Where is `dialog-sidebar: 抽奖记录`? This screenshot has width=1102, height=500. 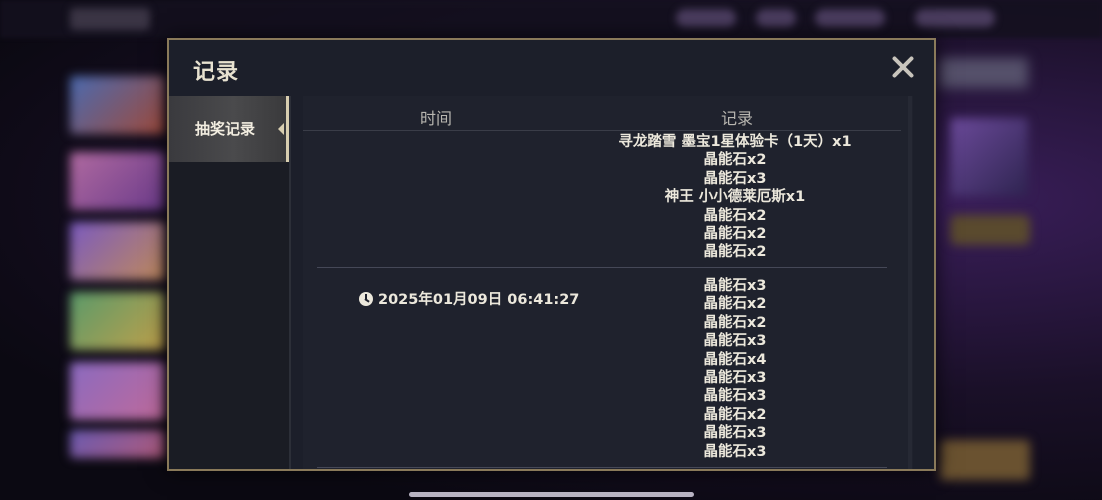 dialog-sidebar: 抽奖记录 is located at coordinates (229, 282).